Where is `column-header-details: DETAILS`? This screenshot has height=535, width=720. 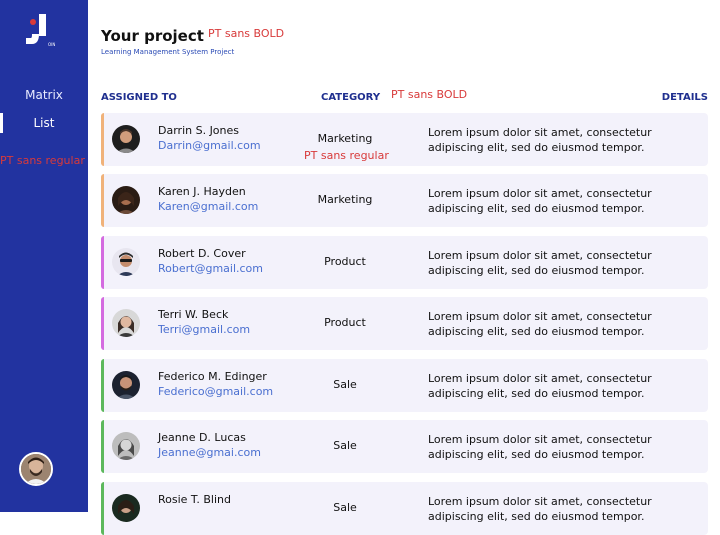
column-header-details: DETAILS is located at coordinates (685, 97).